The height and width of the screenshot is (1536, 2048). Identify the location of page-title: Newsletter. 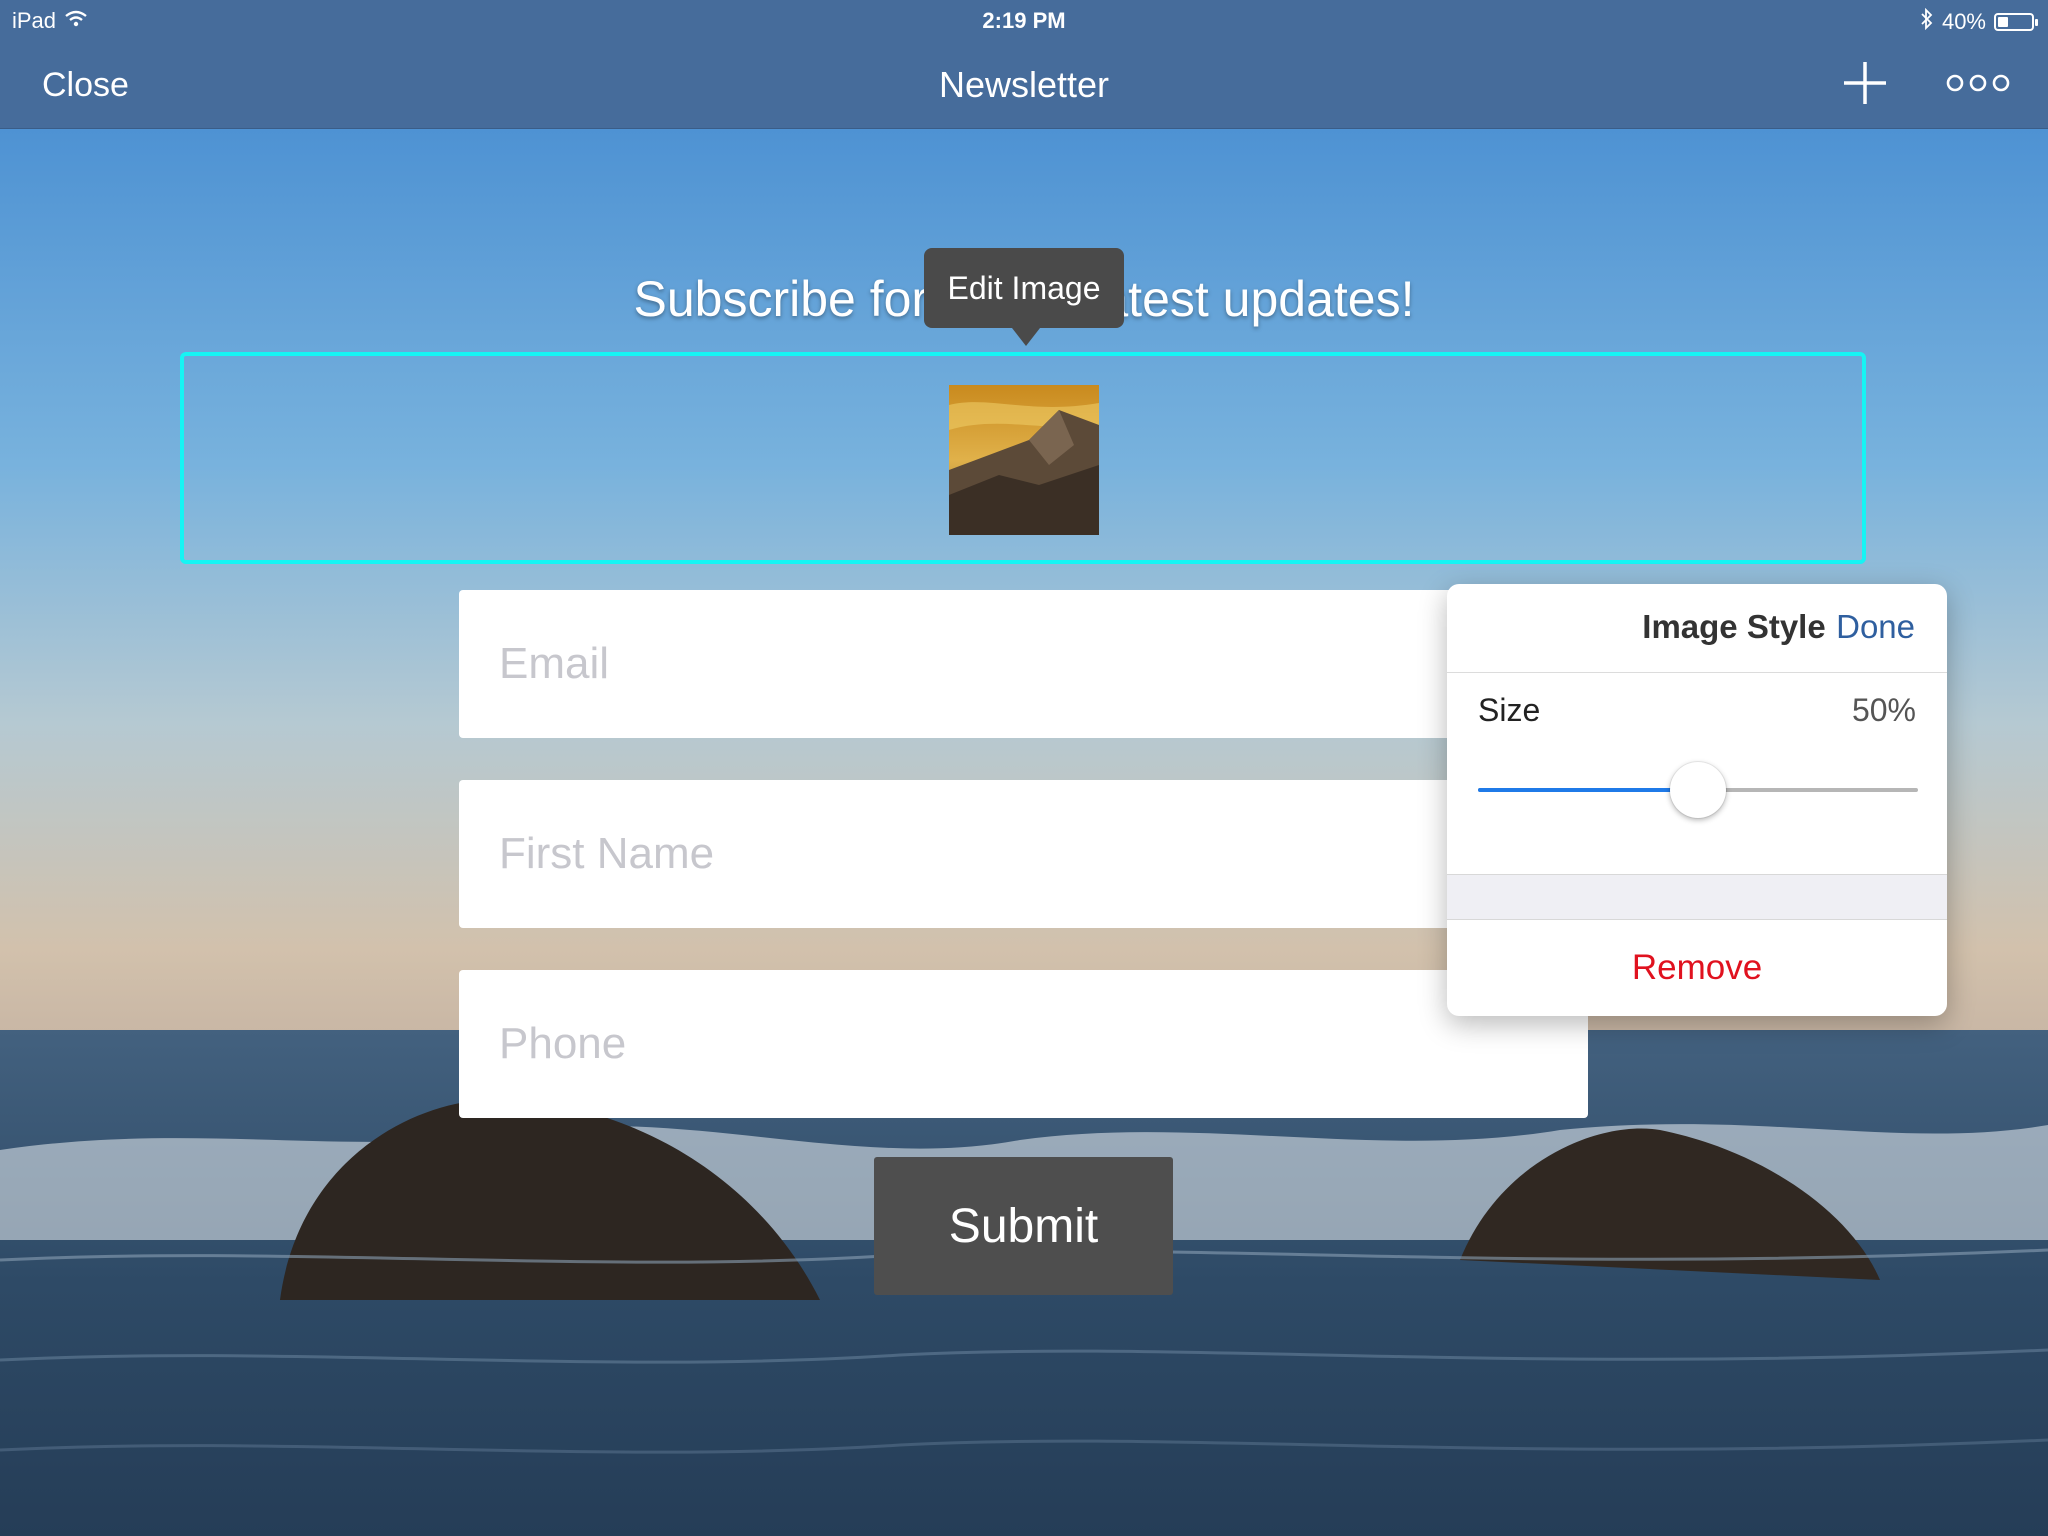
(1024, 84).